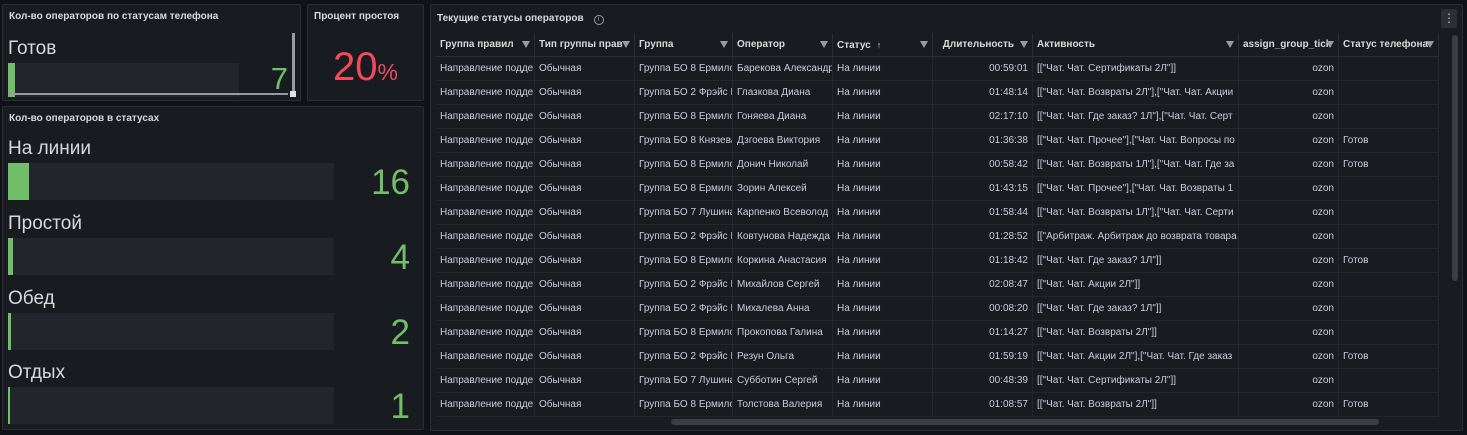 The width and height of the screenshot is (1467, 435). Describe the element at coordinates (1389, 45) in the screenshot. I see `column-header-phone-status: Статус телефона` at that location.